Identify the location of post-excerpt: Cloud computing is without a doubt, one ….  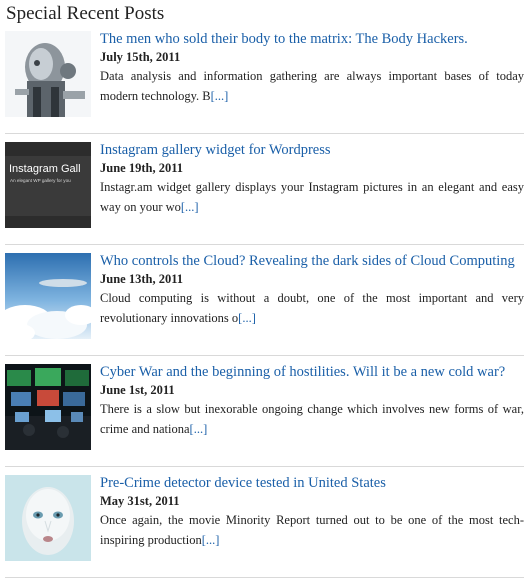
(312, 308).